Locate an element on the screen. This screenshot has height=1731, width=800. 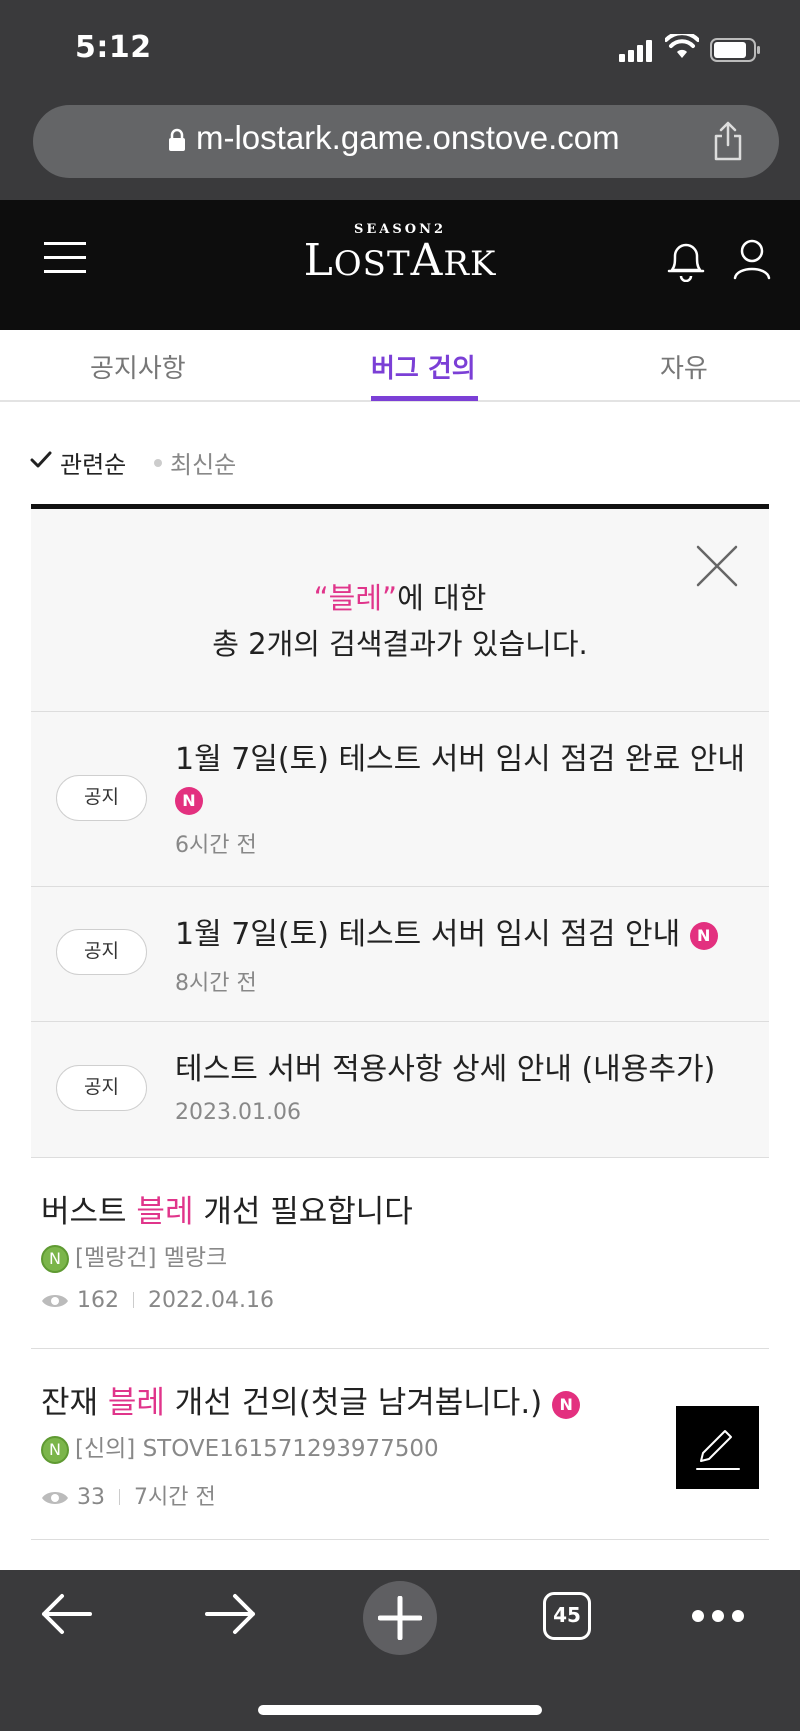
more-icon is located at coordinates (718, 1616).